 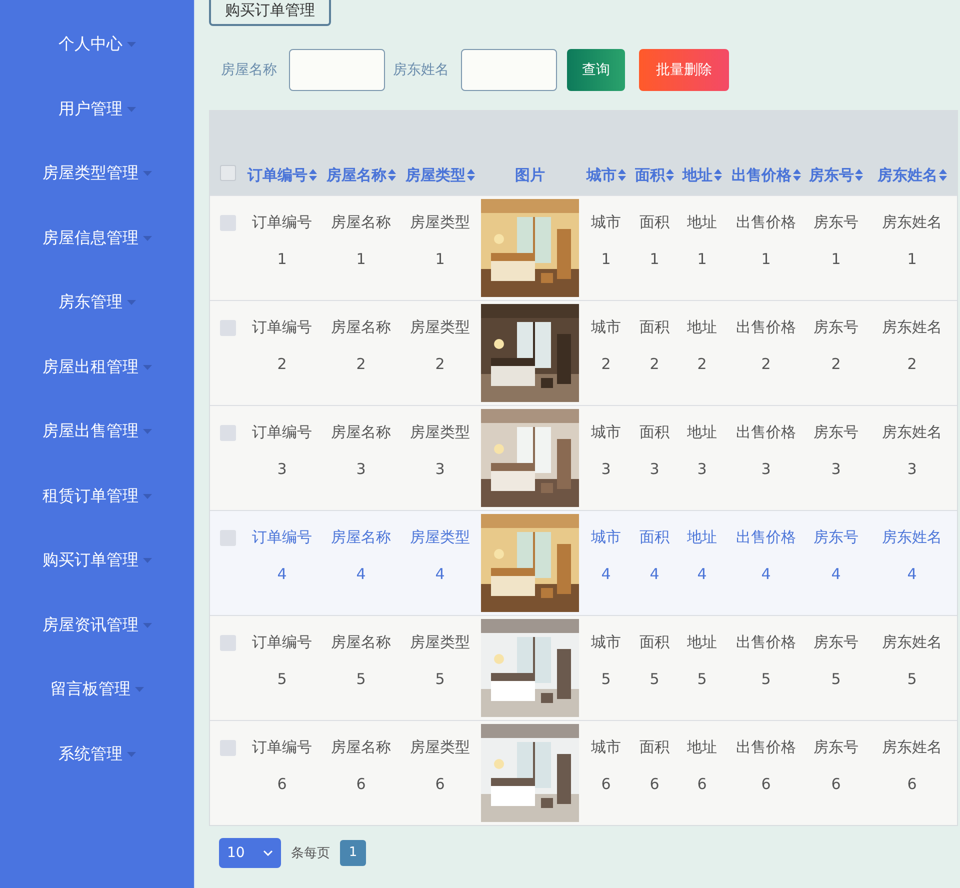 I want to click on sidebar-item: 租赁订单管理, so click(x=90, y=496).